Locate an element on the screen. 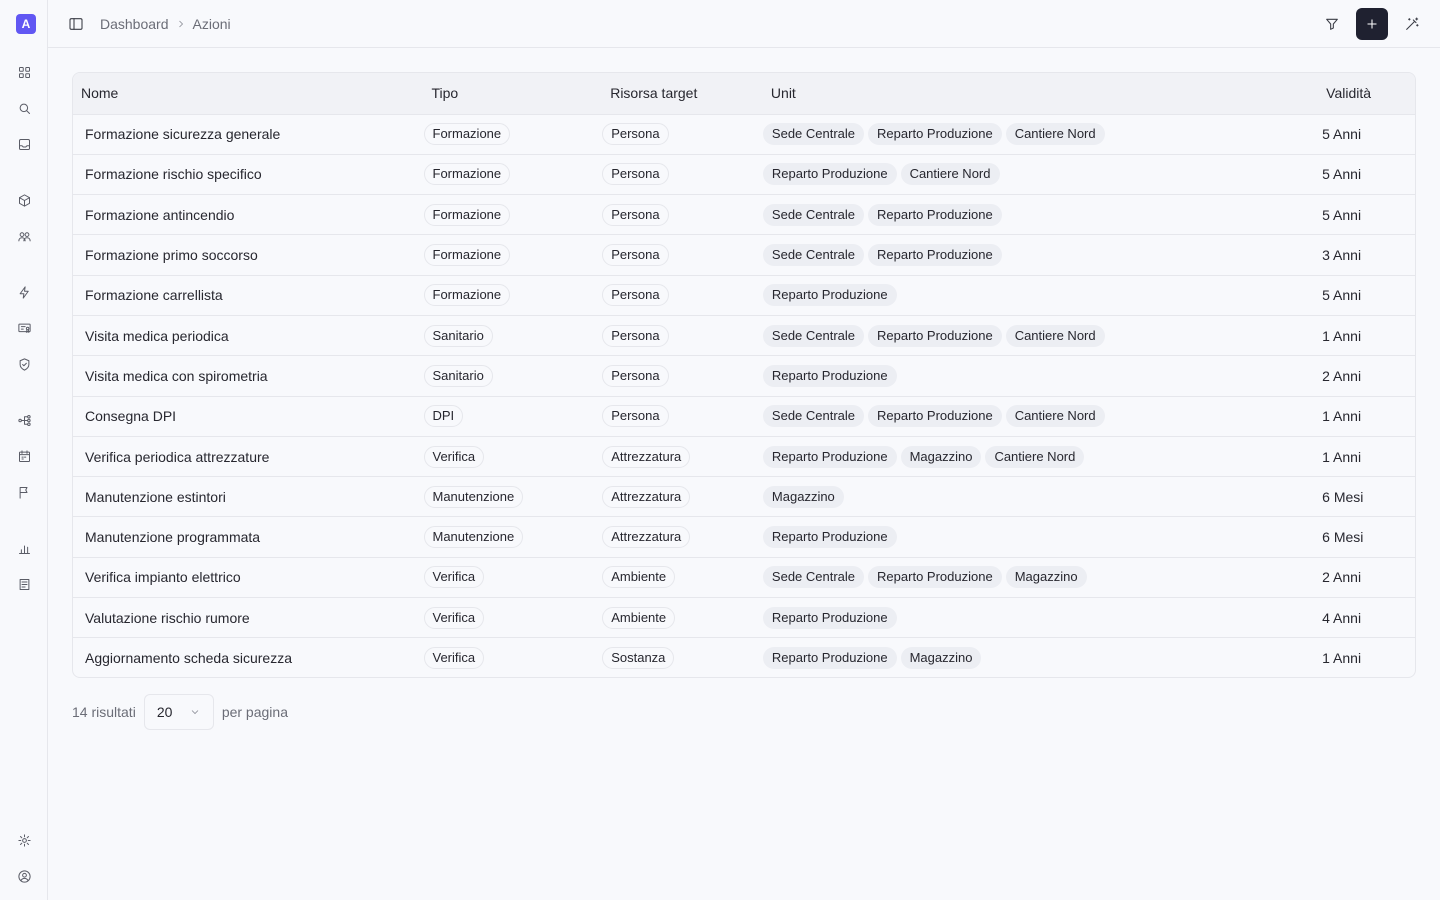  add-button is located at coordinates (1372, 24).